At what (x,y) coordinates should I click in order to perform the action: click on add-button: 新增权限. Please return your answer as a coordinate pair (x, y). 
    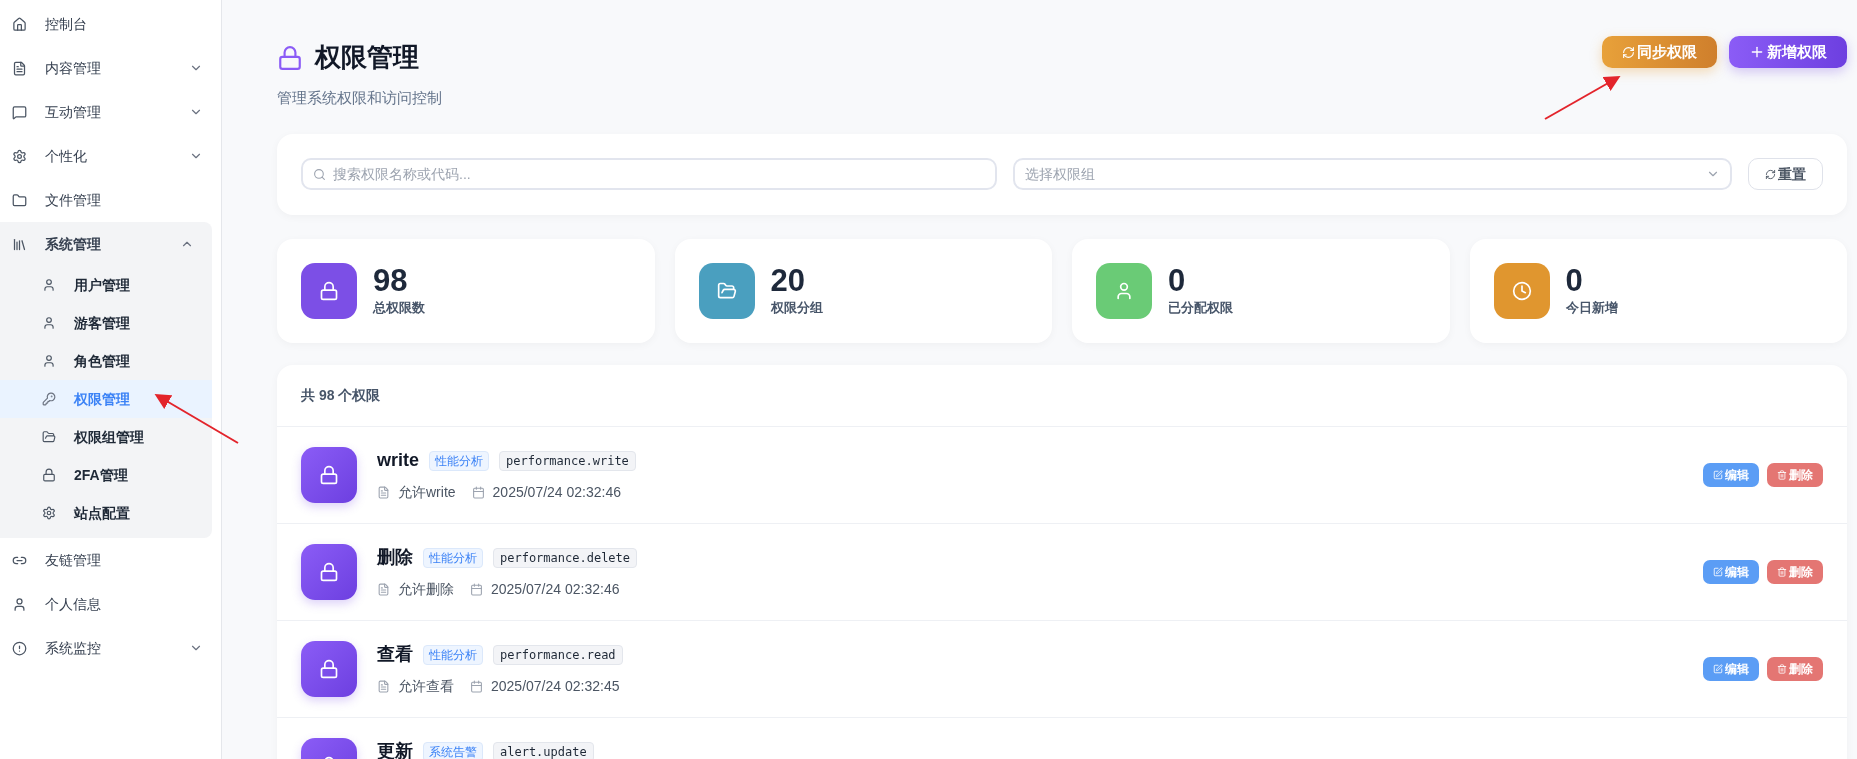
    Looking at the image, I should click on (1788, 52).